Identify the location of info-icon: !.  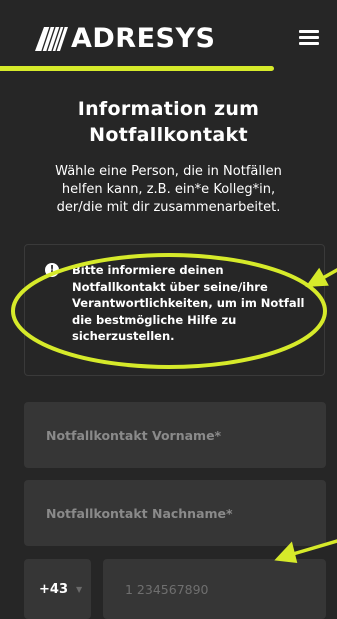
(52, 270).